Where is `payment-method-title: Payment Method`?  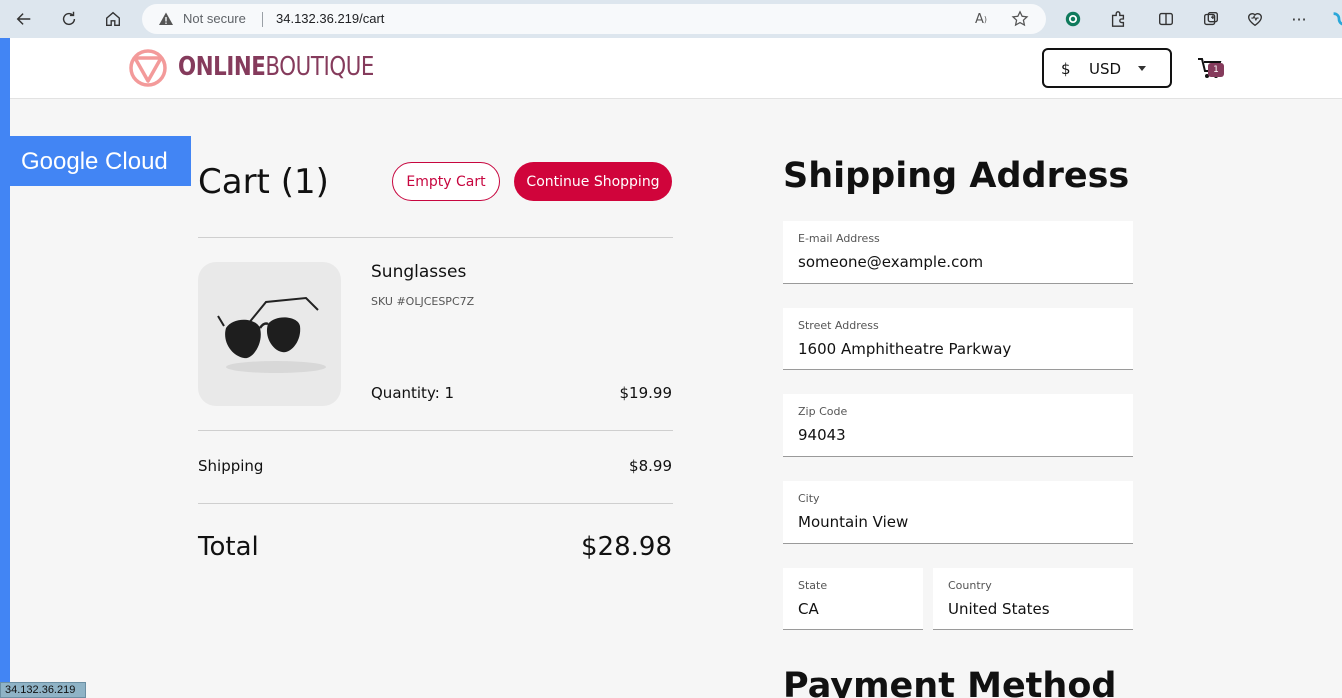
payment-method-title: Payment Method is located at coordinates (950, 682).